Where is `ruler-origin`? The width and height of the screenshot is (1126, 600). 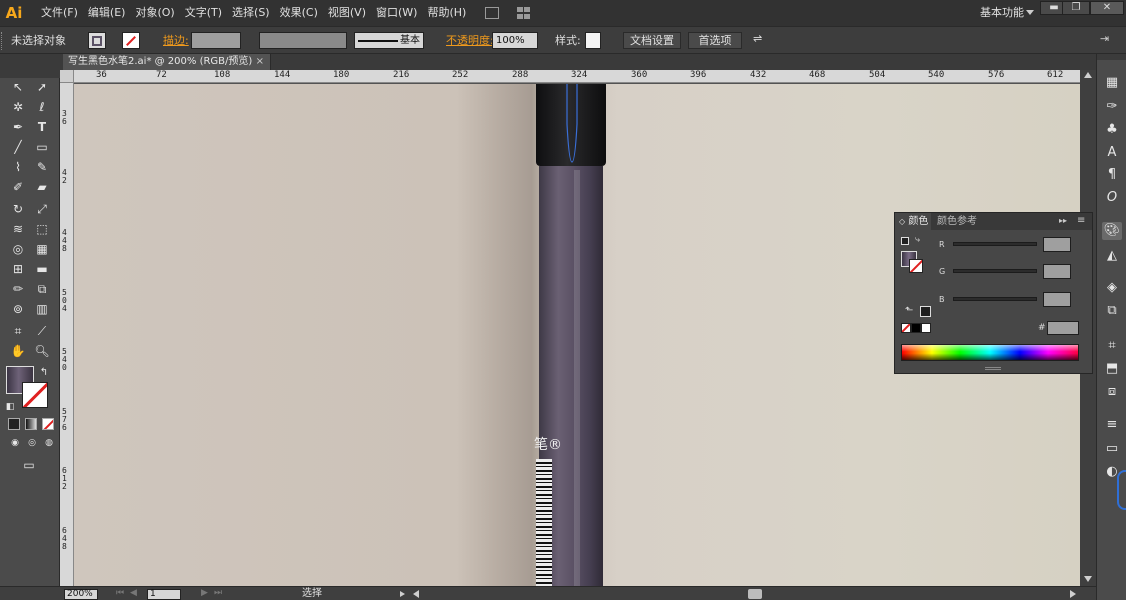
ruler-origin is located at coordinates (67, 76).